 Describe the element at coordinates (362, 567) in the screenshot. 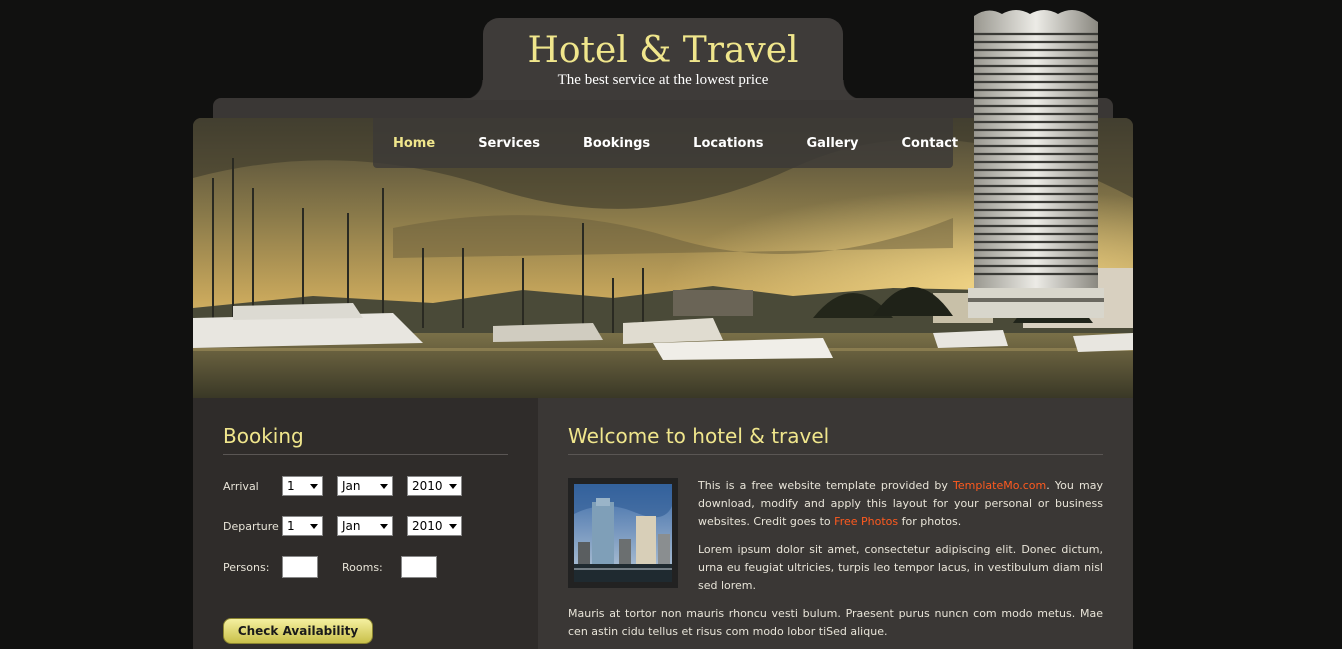

I see `rooms-label: Rooms:` at that location.